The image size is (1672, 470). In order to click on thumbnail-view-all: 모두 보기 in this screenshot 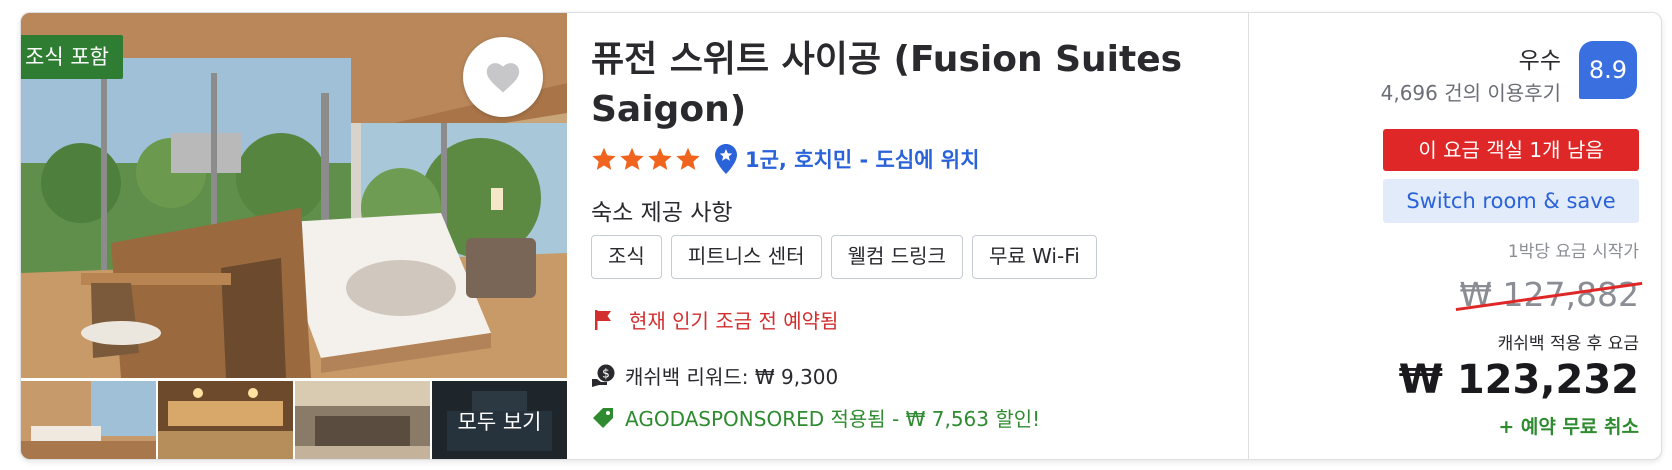, I will do `click(499, 420)`.